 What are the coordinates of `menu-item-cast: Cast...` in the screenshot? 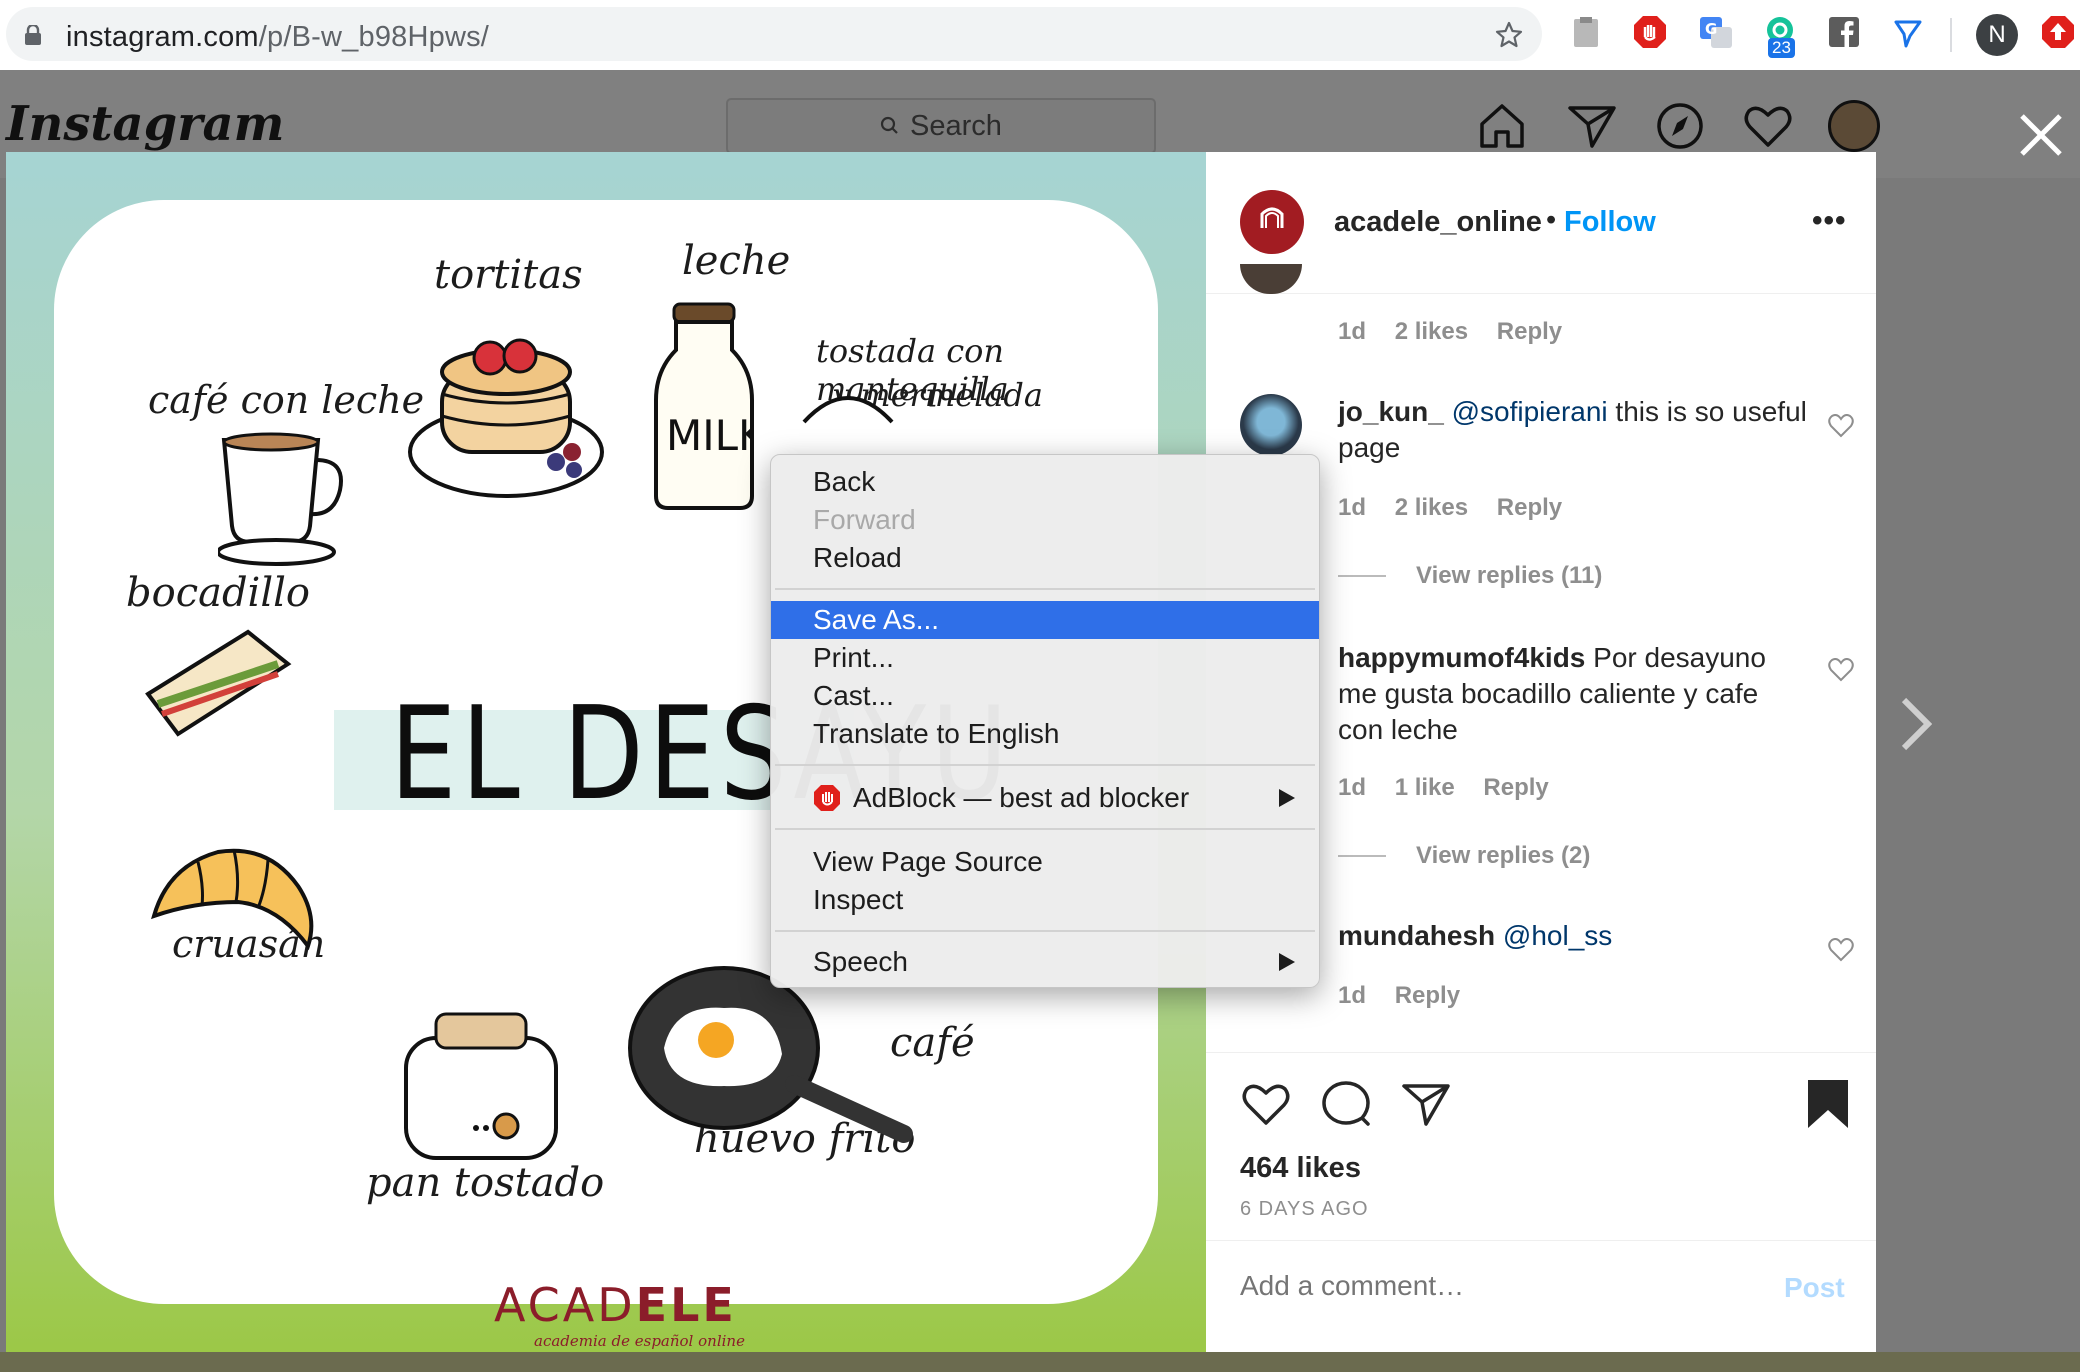 It's located at (1045, 696).